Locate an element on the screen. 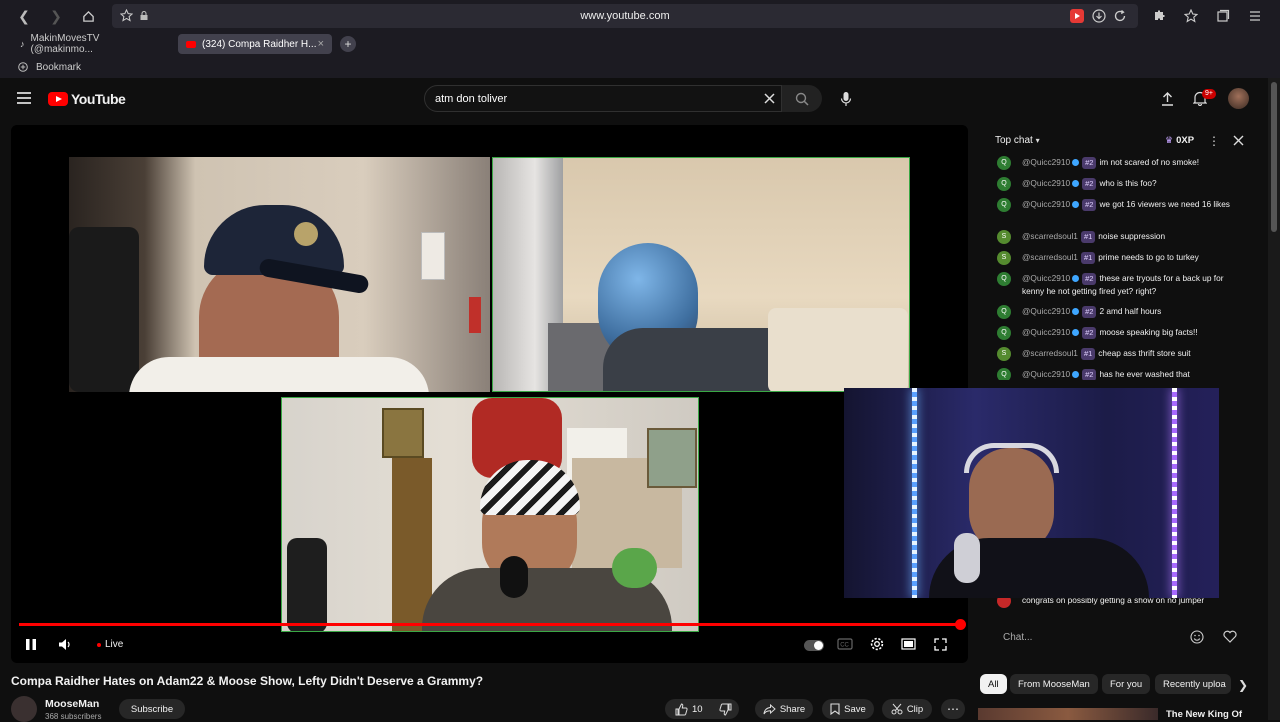  collections-icon is located at coordinates (1223, 16).